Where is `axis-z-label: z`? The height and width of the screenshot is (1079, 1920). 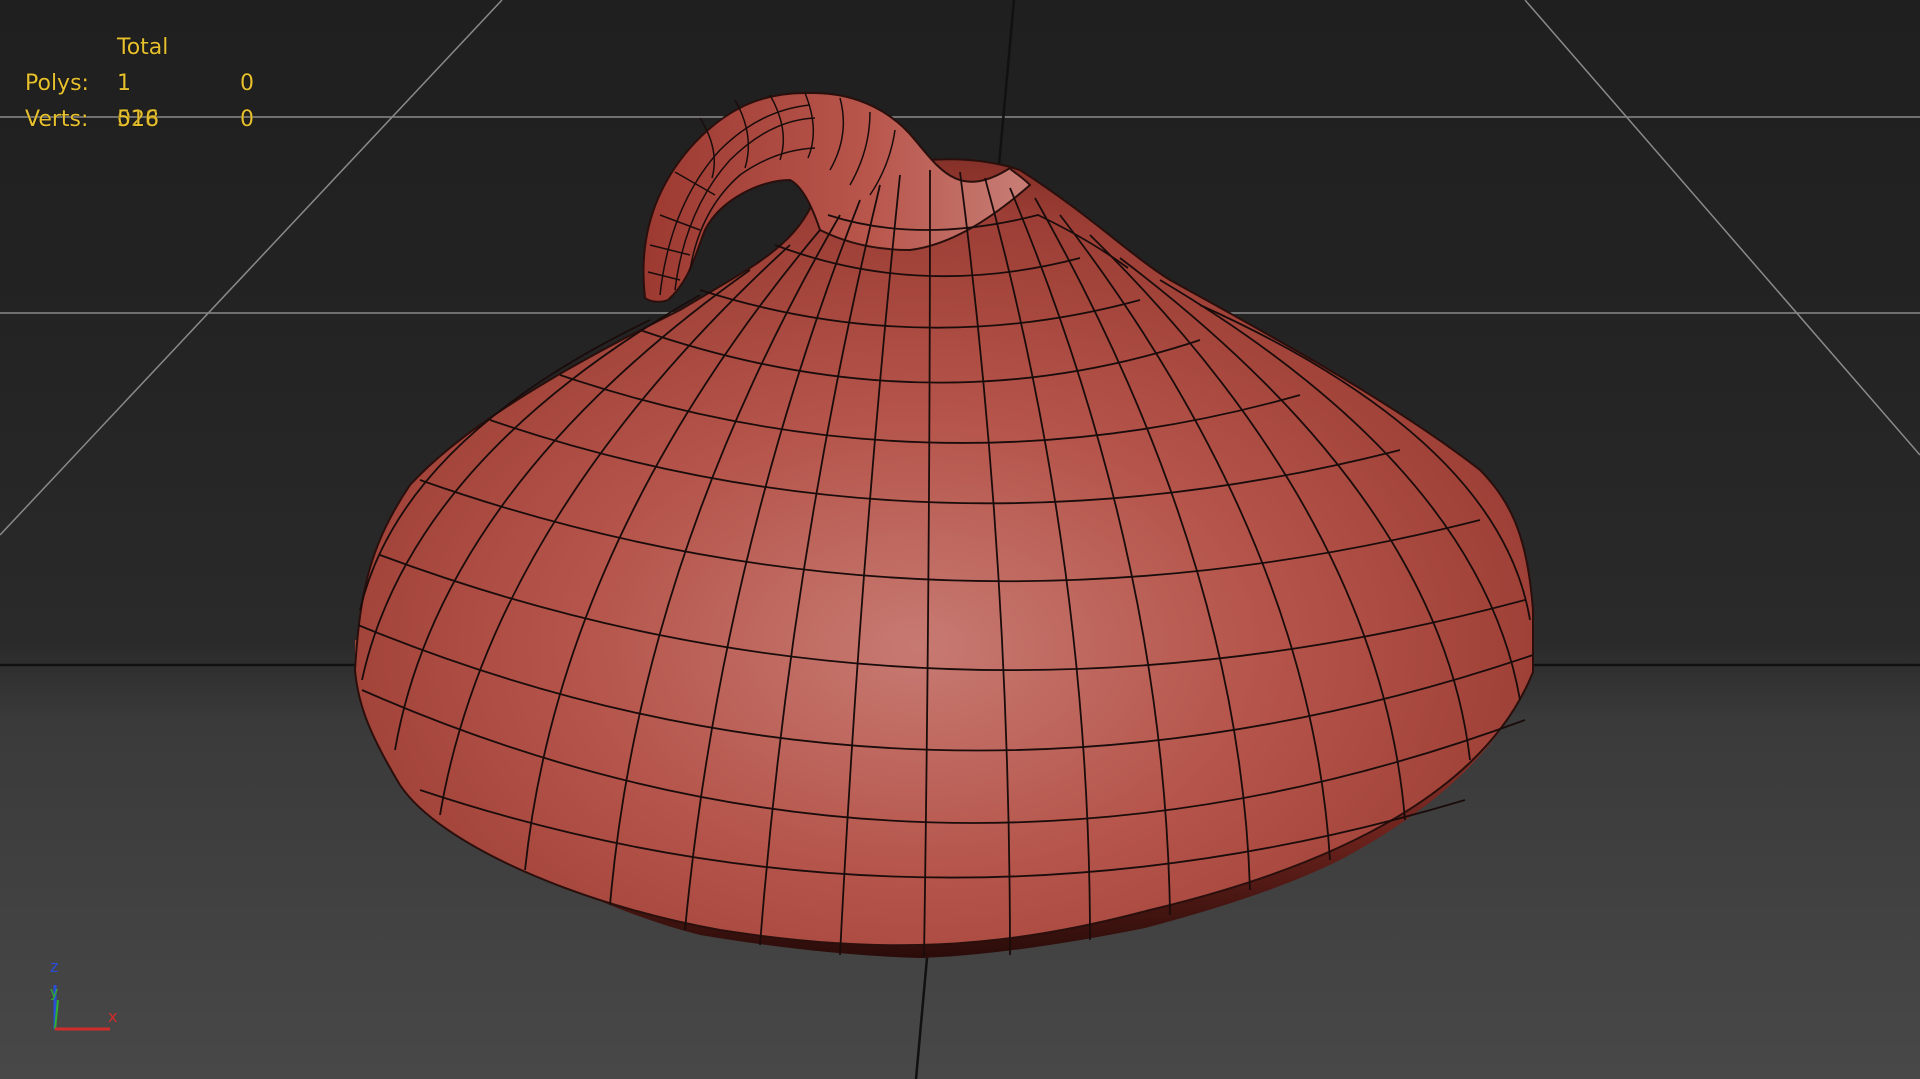 axis-z-label: z is located at coordinates (54, 966).